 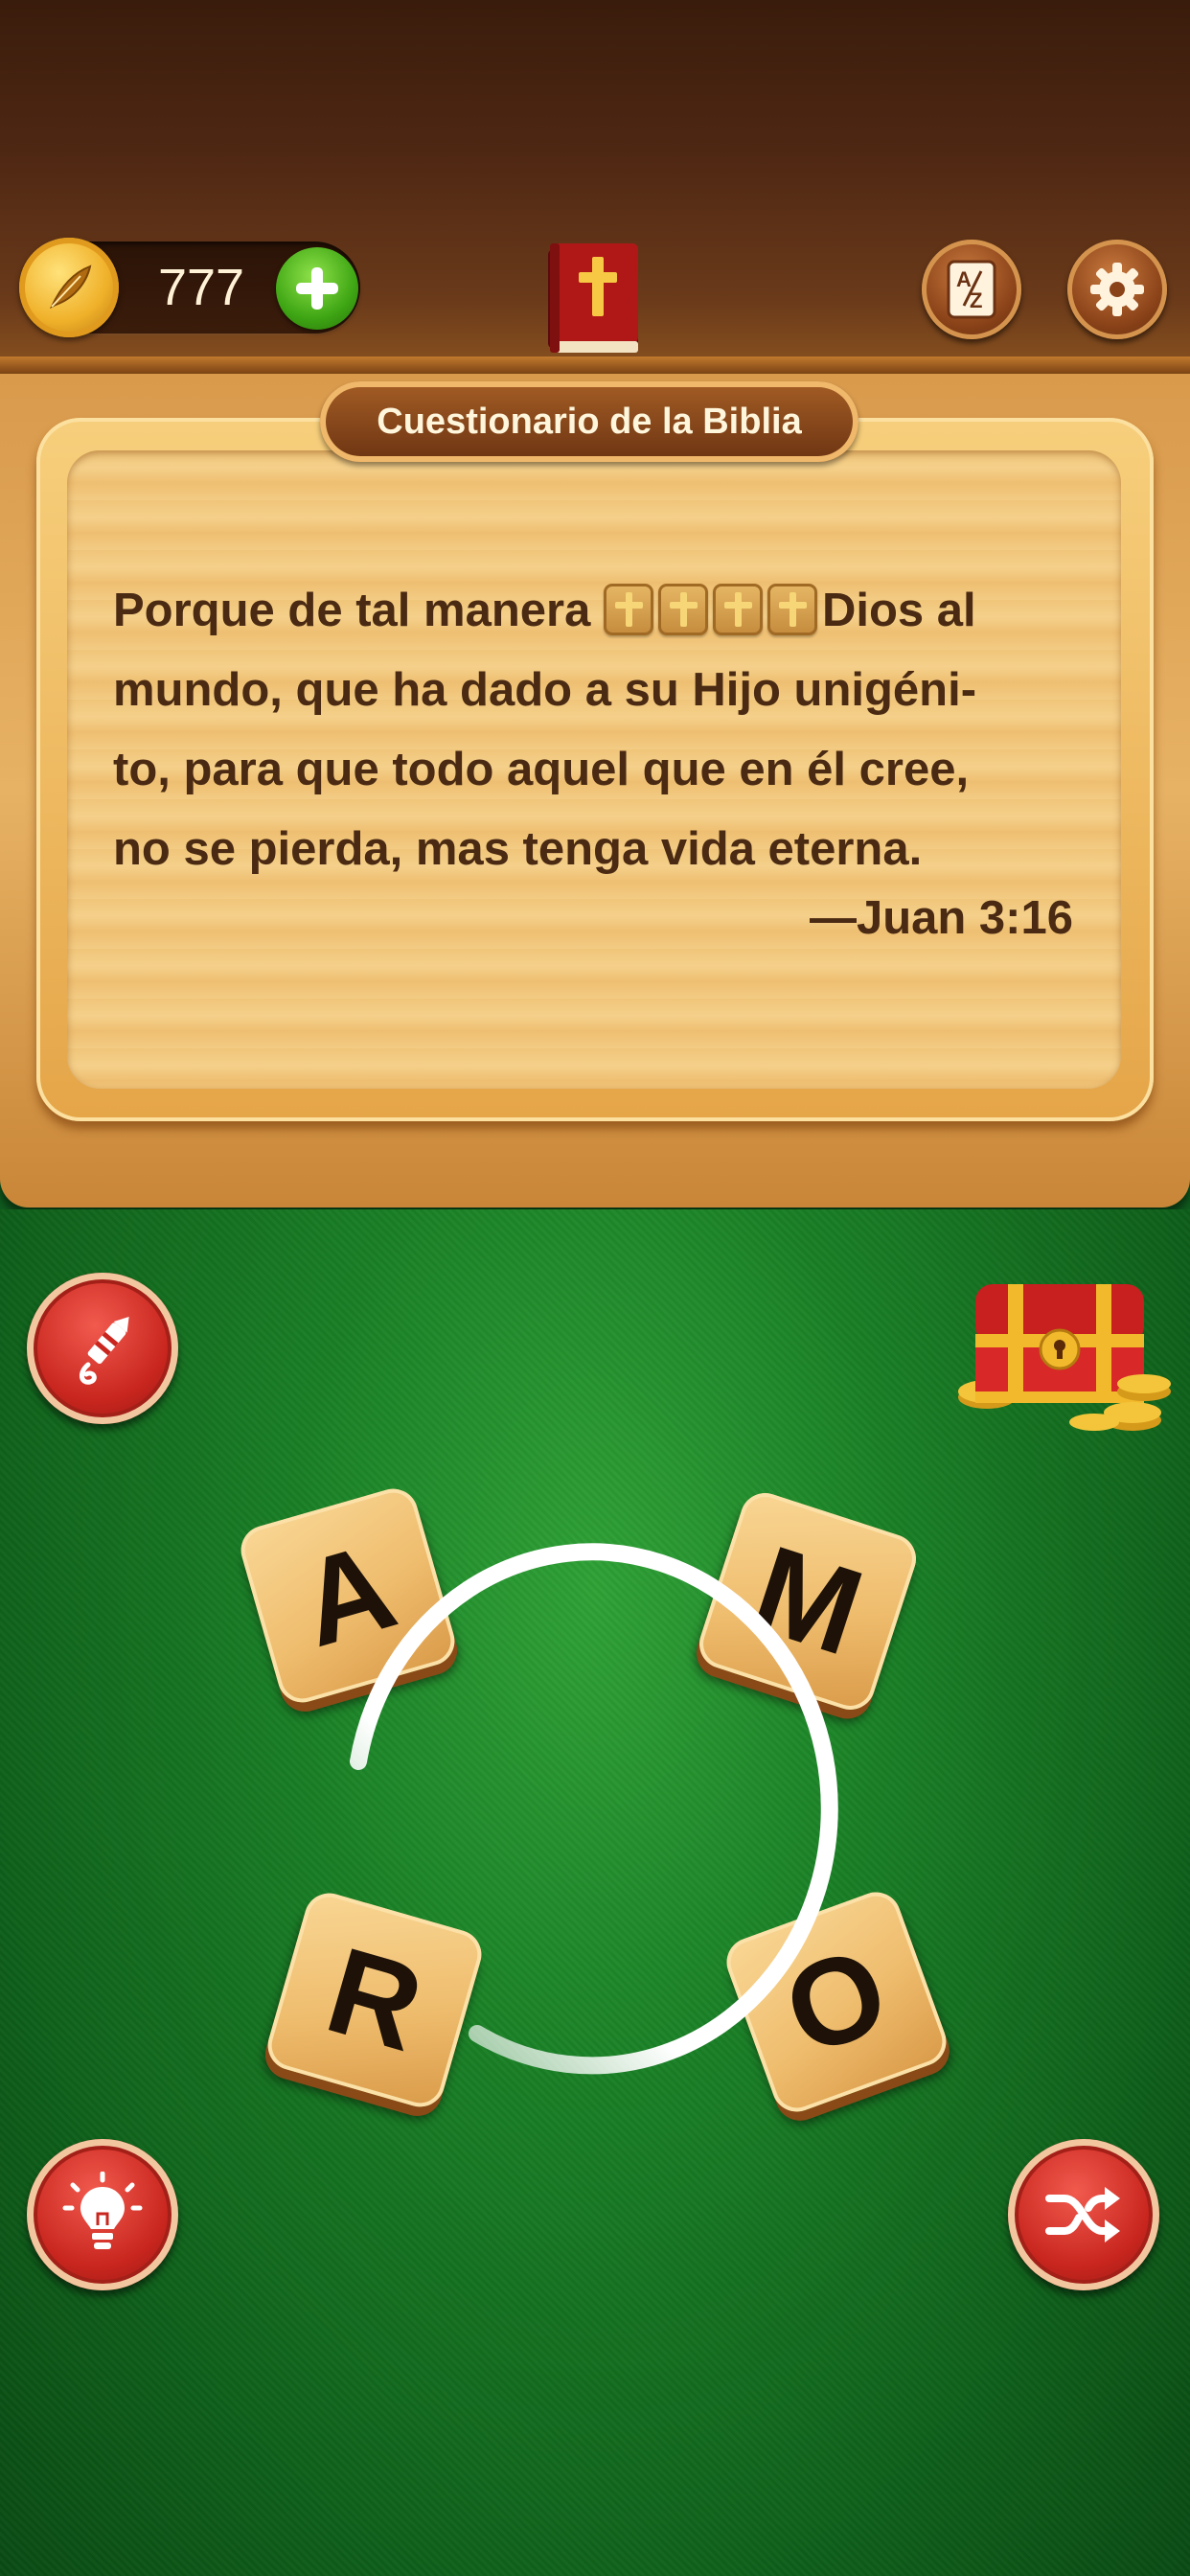 I want to click on verse-after-blanks: Dios al, so click(x=899, y=610).